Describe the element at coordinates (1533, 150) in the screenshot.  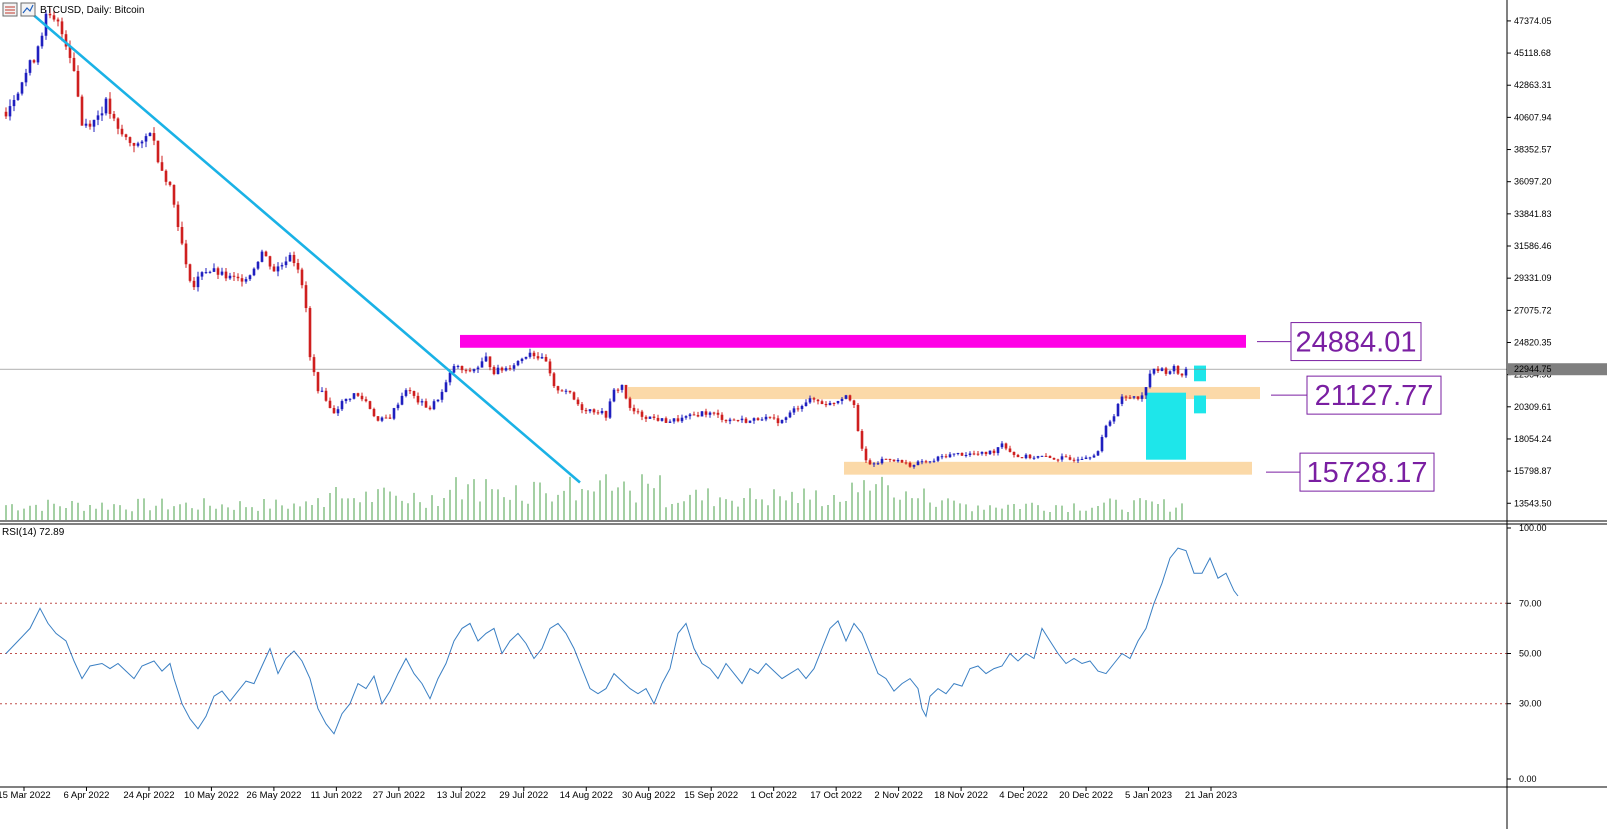
I see `price-tick-label: 38352.57` at that location.